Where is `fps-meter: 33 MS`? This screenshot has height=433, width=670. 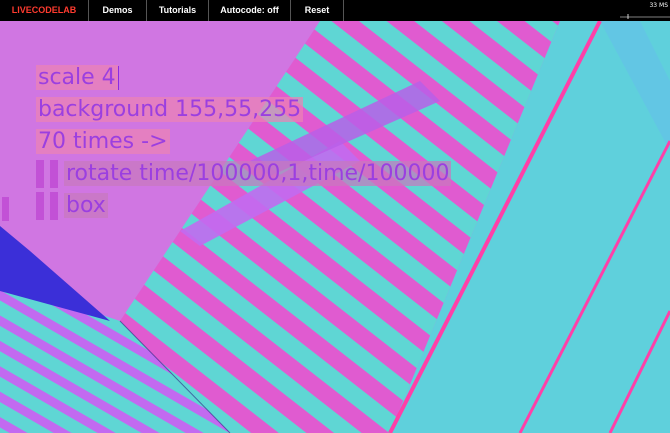 fps-meter: 33 MS is located at coordinates (644, 10).